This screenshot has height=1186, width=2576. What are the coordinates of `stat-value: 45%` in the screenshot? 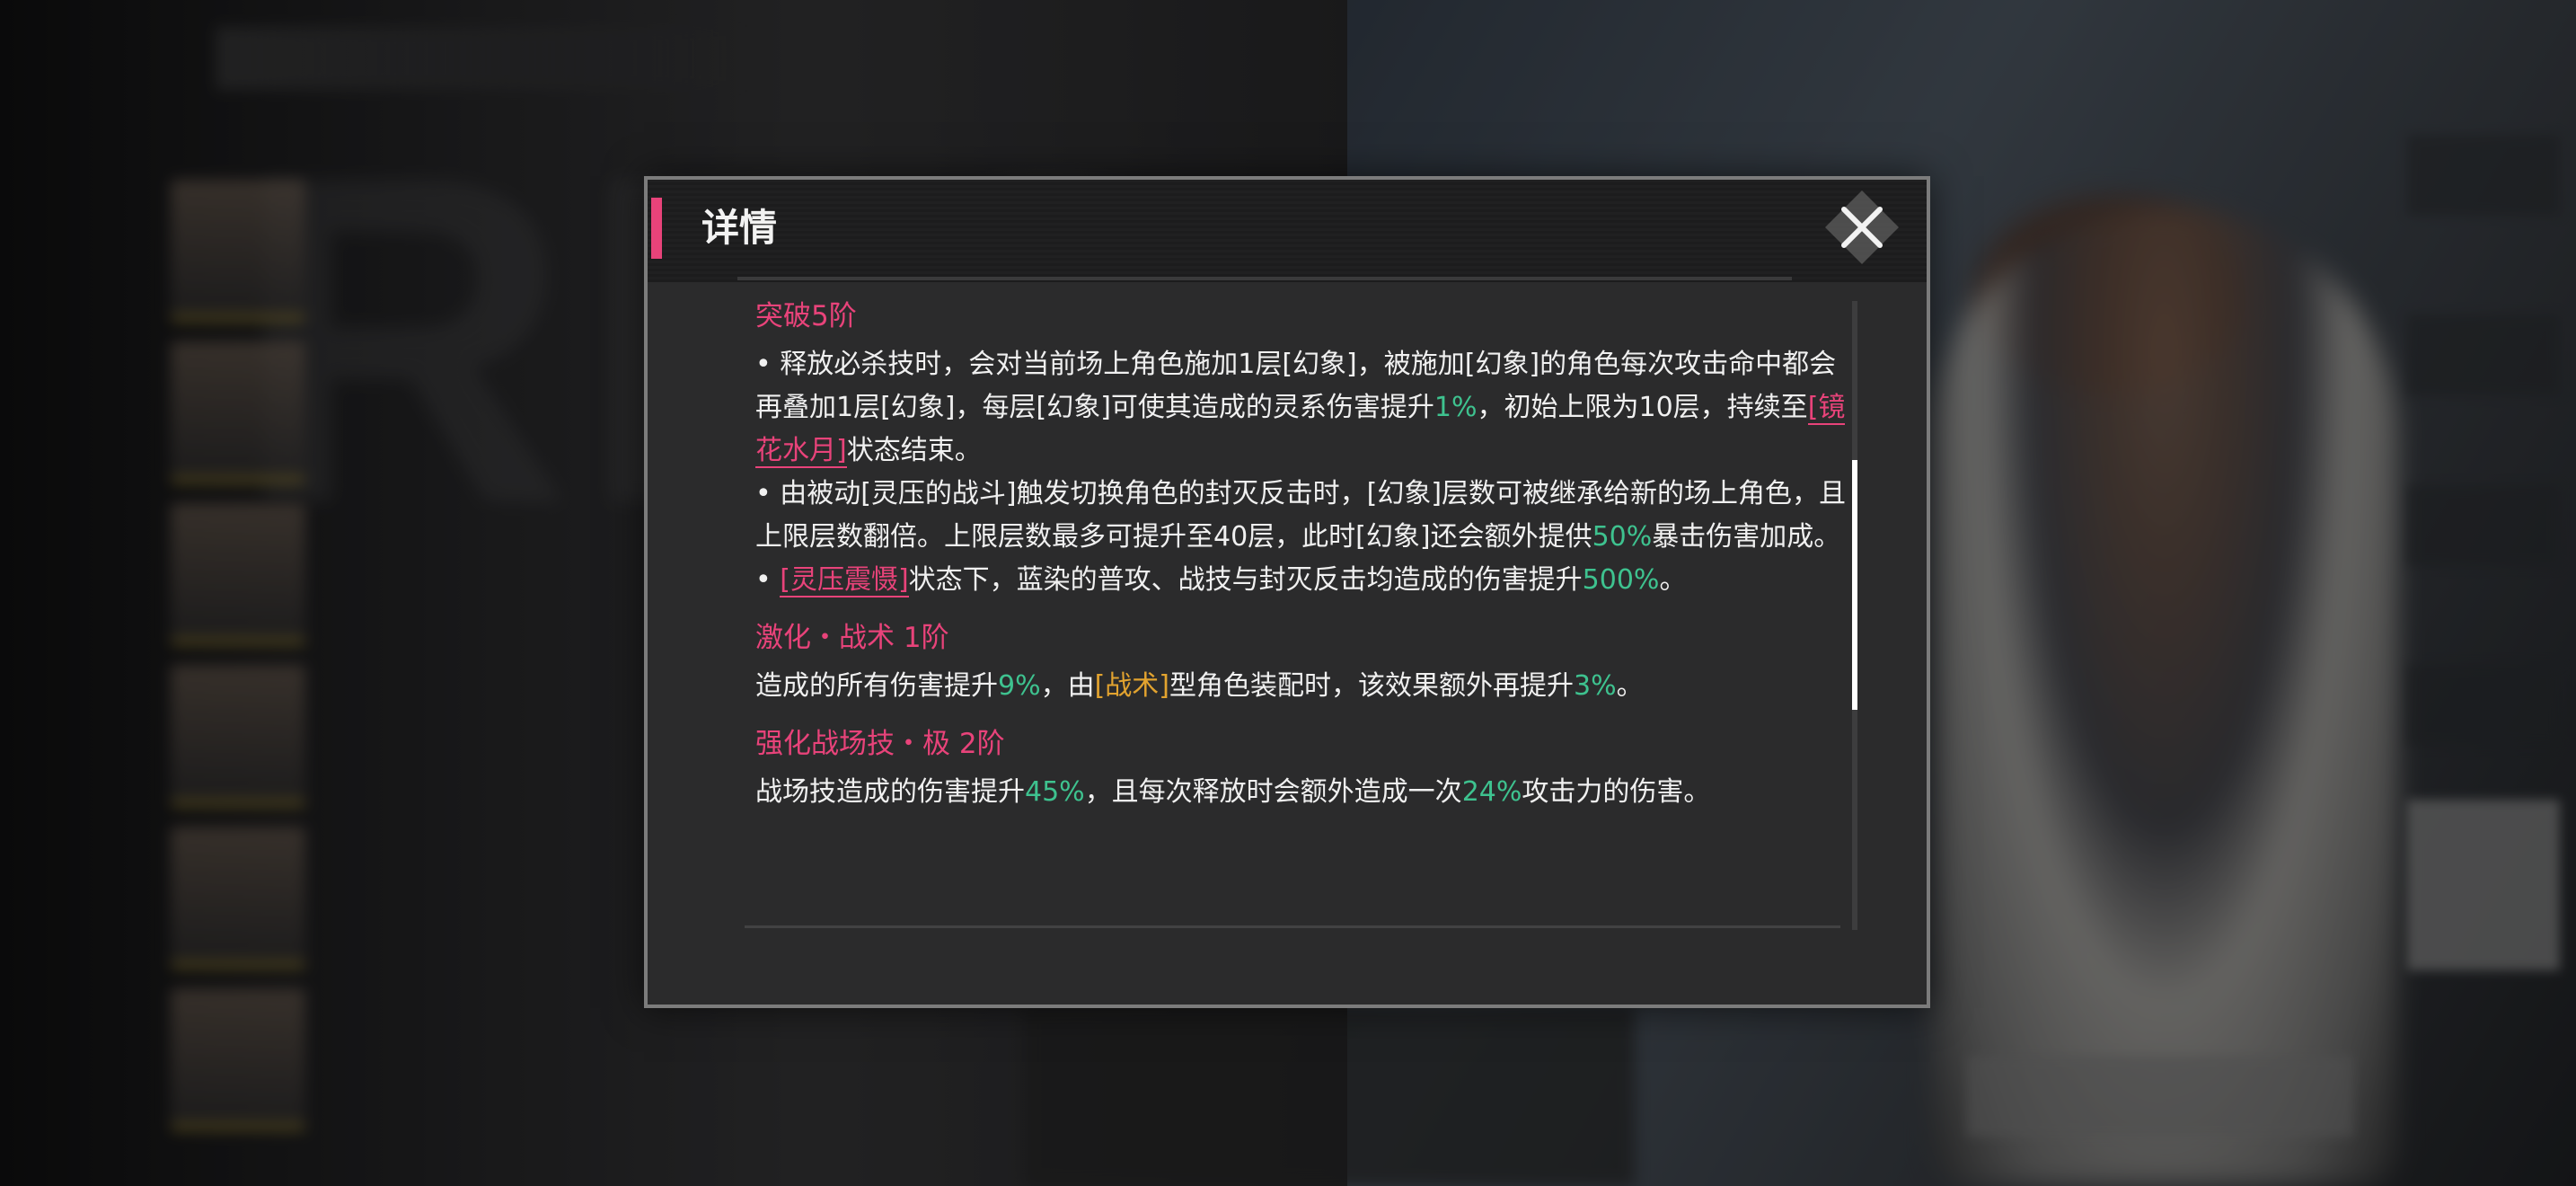 It's located at (1055, 792).